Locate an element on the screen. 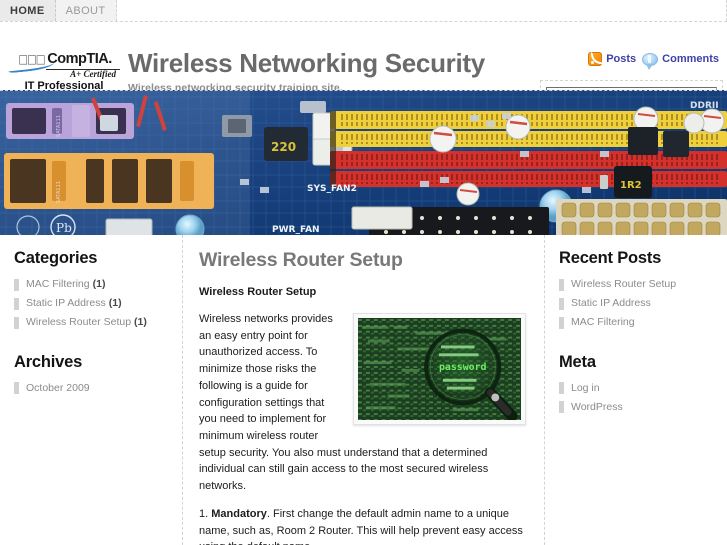  list-item: Wireless Router Setup (1) is located at coordinates (93, 322).